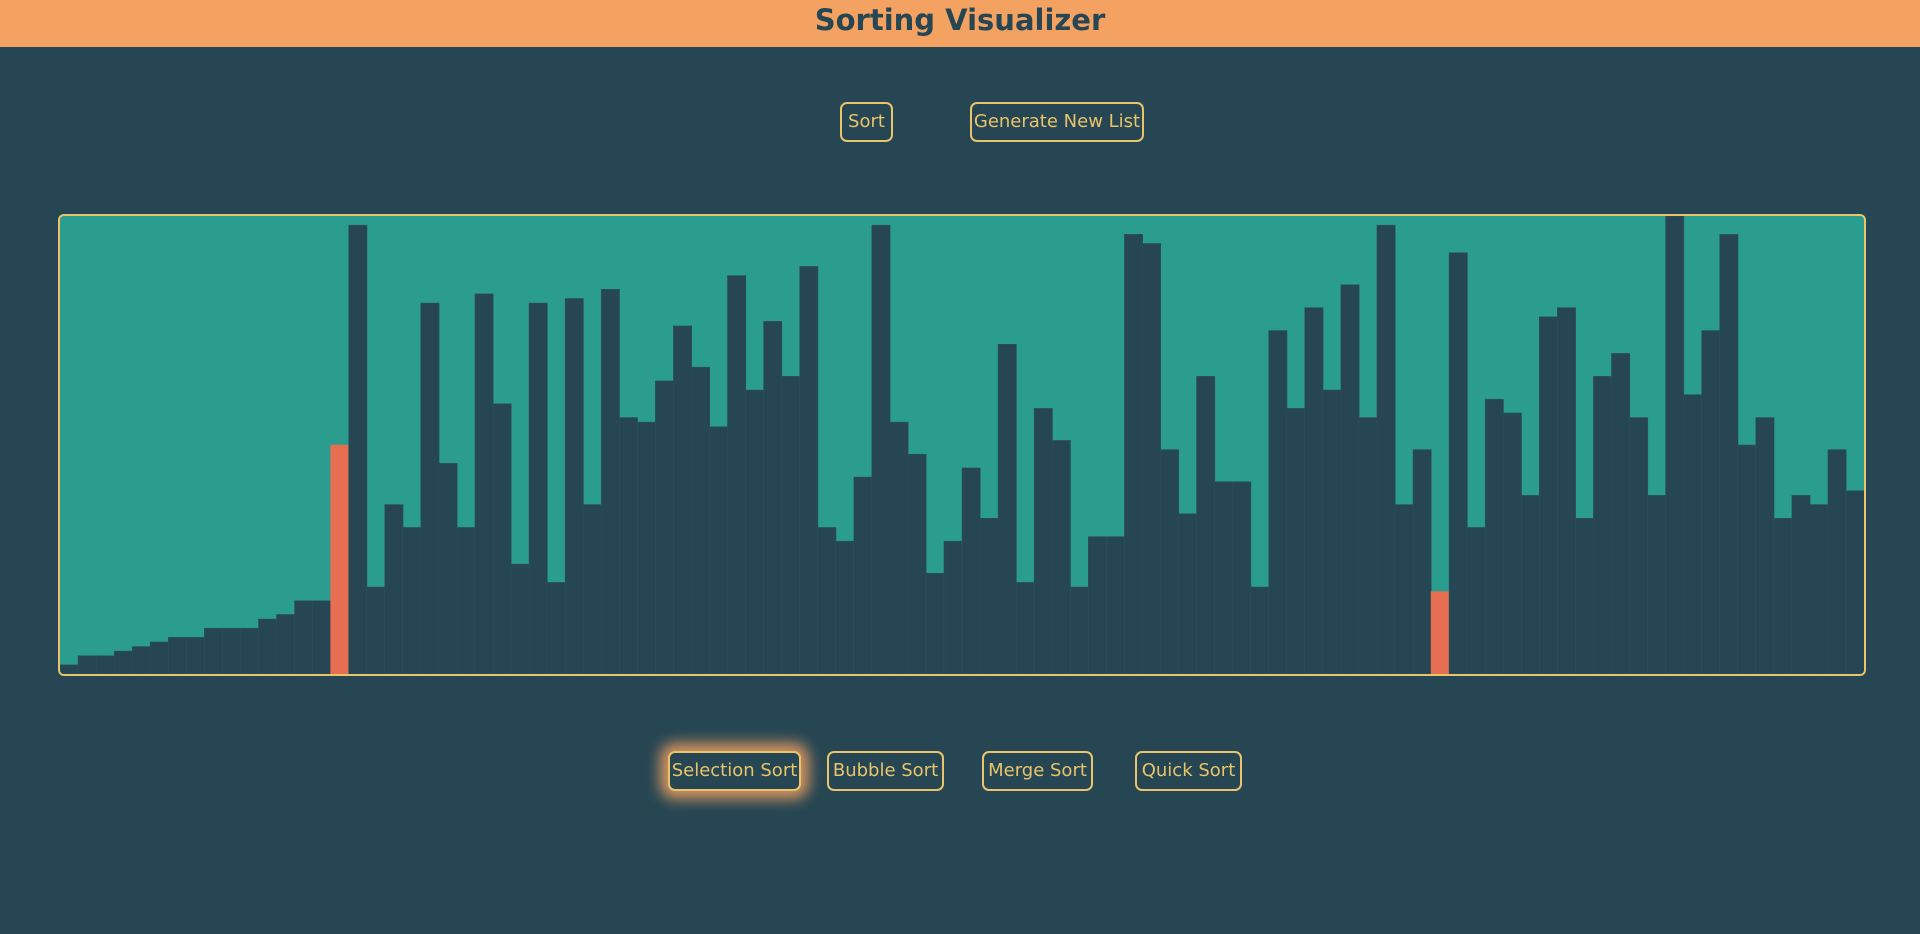  Describe the element at coordinates (960, 20) in the screenshot. I see `page-title: Sorting Visualizer` at that location.